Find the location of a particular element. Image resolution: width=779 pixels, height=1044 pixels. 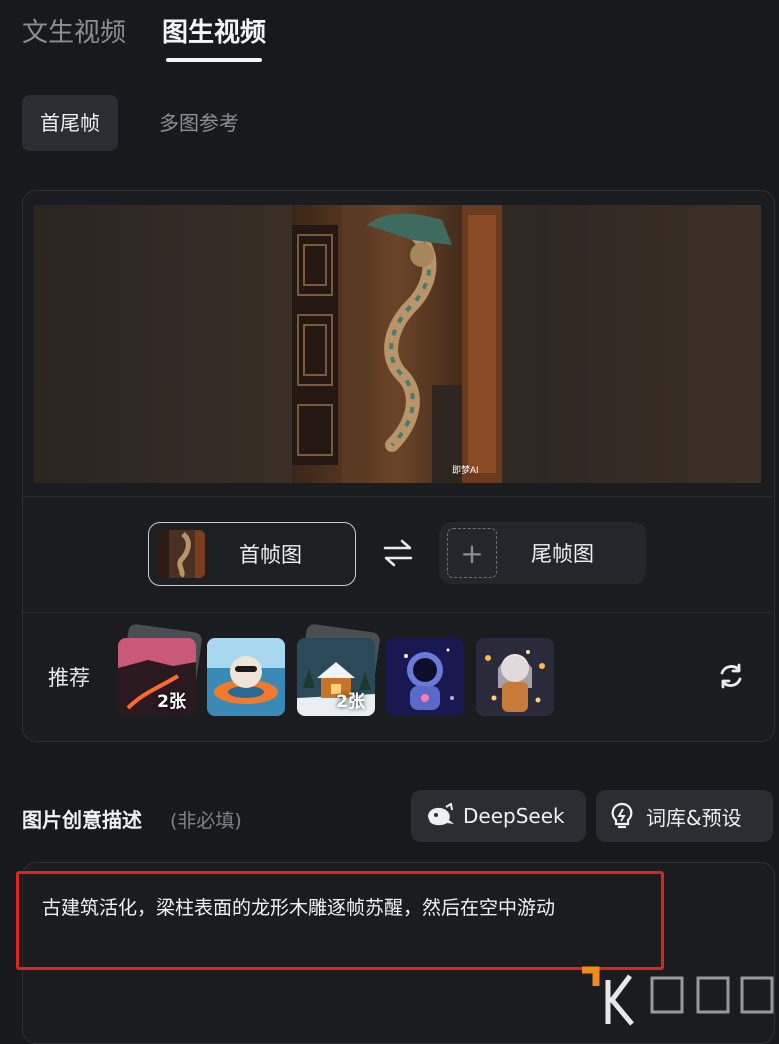

description-title: 图片创意描述 is located at coordinates (82, 820).